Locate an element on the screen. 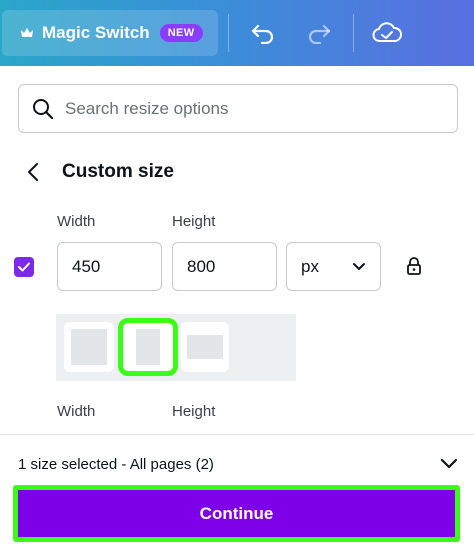 The image size is (474, 551). unit-value: px is located at coordinates (310, 266).